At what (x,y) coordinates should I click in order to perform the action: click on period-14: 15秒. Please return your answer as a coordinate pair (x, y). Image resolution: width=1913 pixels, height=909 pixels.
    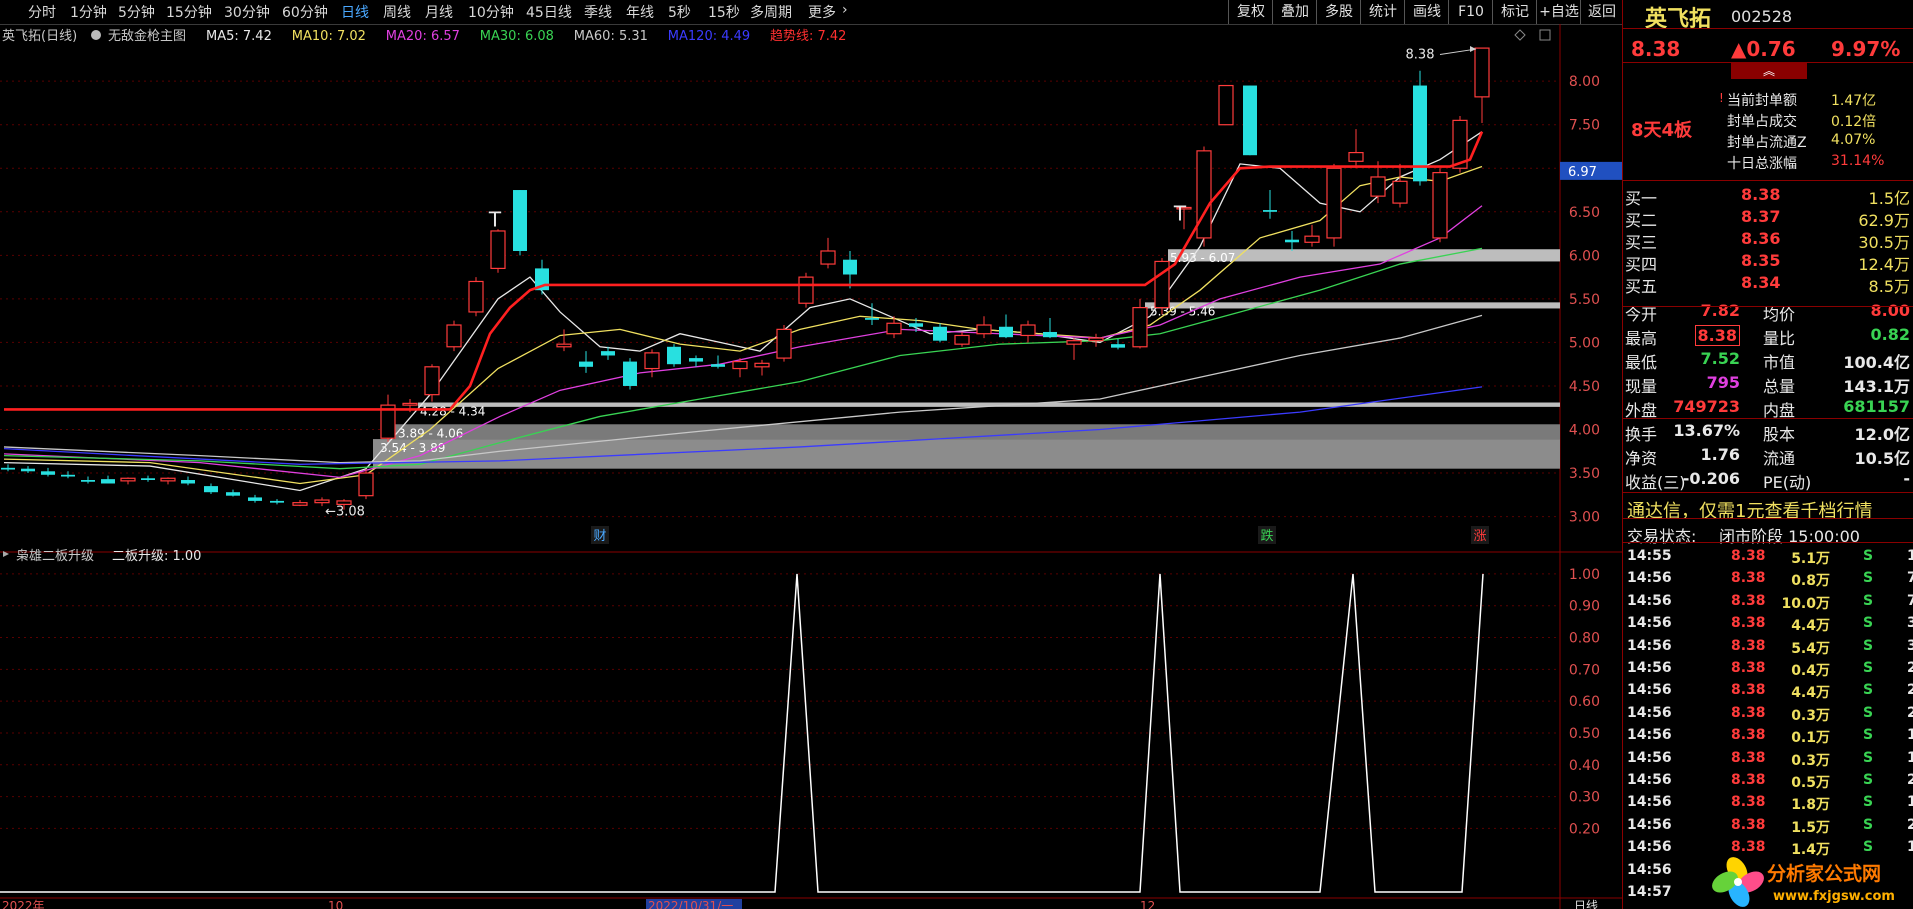
    Looking at the image, I should click on (724, 12).